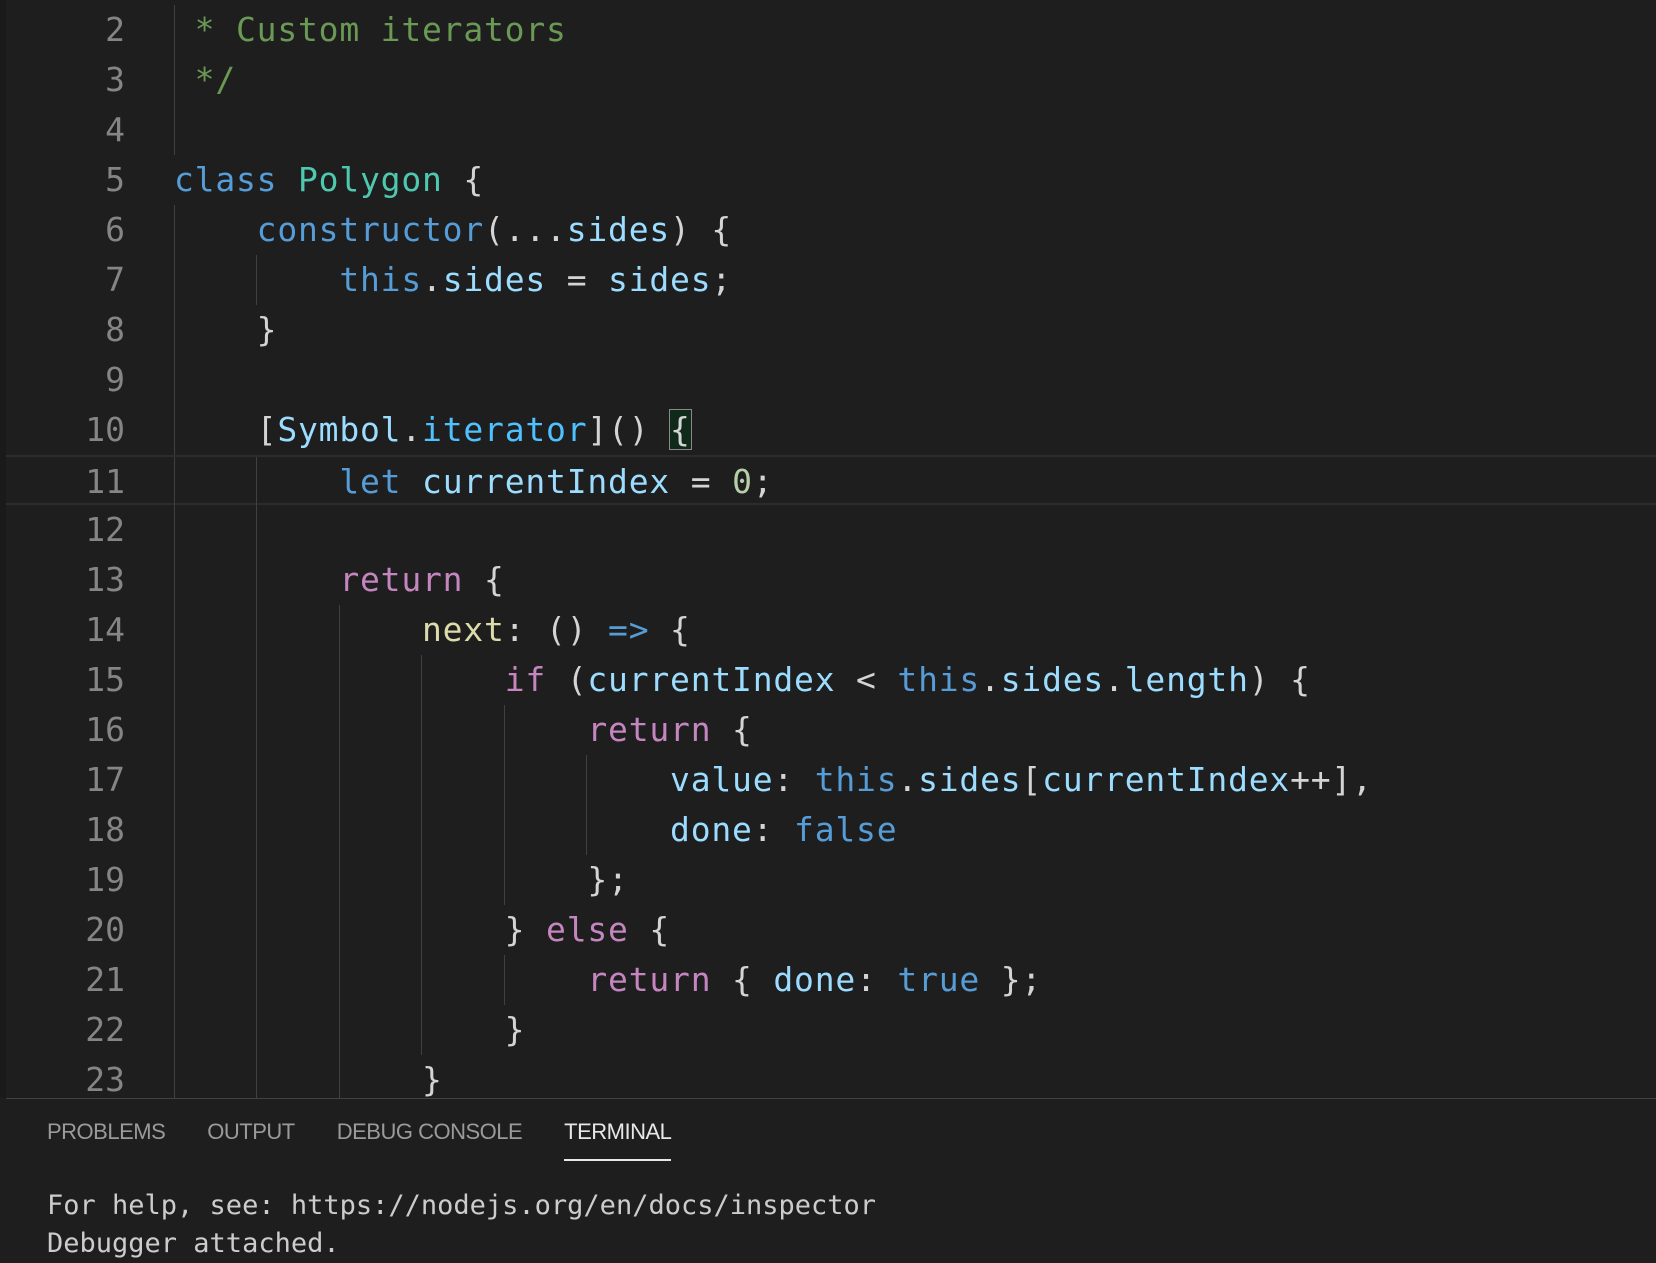 The height and width of the screenshot is (1263, 1656). Describe the element at coordinates (105, 829) in the screenshot. I see `line-number: 18` at that location.